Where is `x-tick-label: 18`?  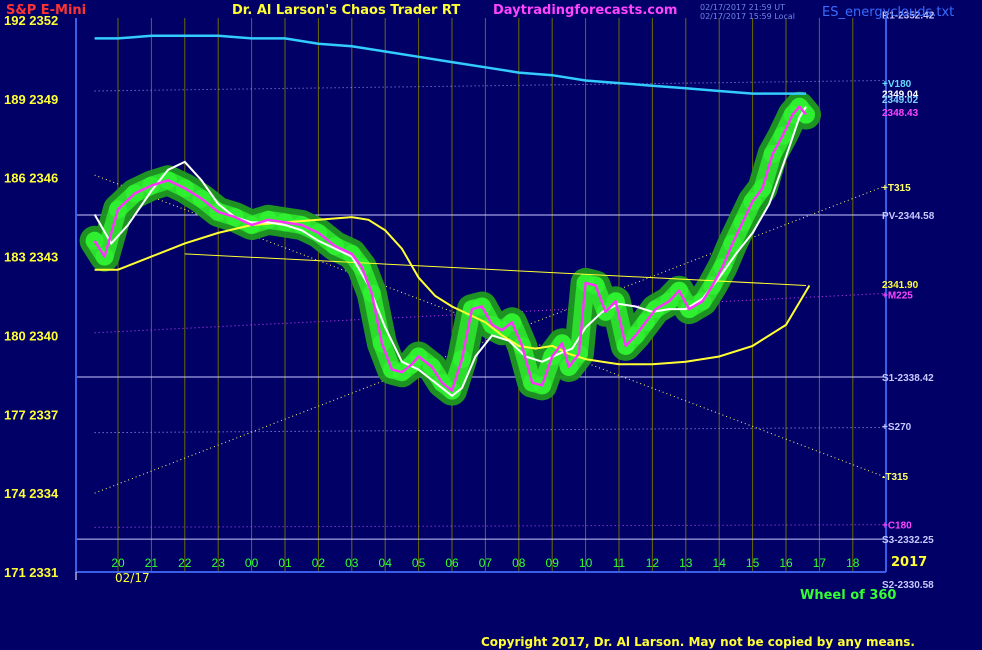 x-tick-label: 18 is located at coordinates (853, 563).